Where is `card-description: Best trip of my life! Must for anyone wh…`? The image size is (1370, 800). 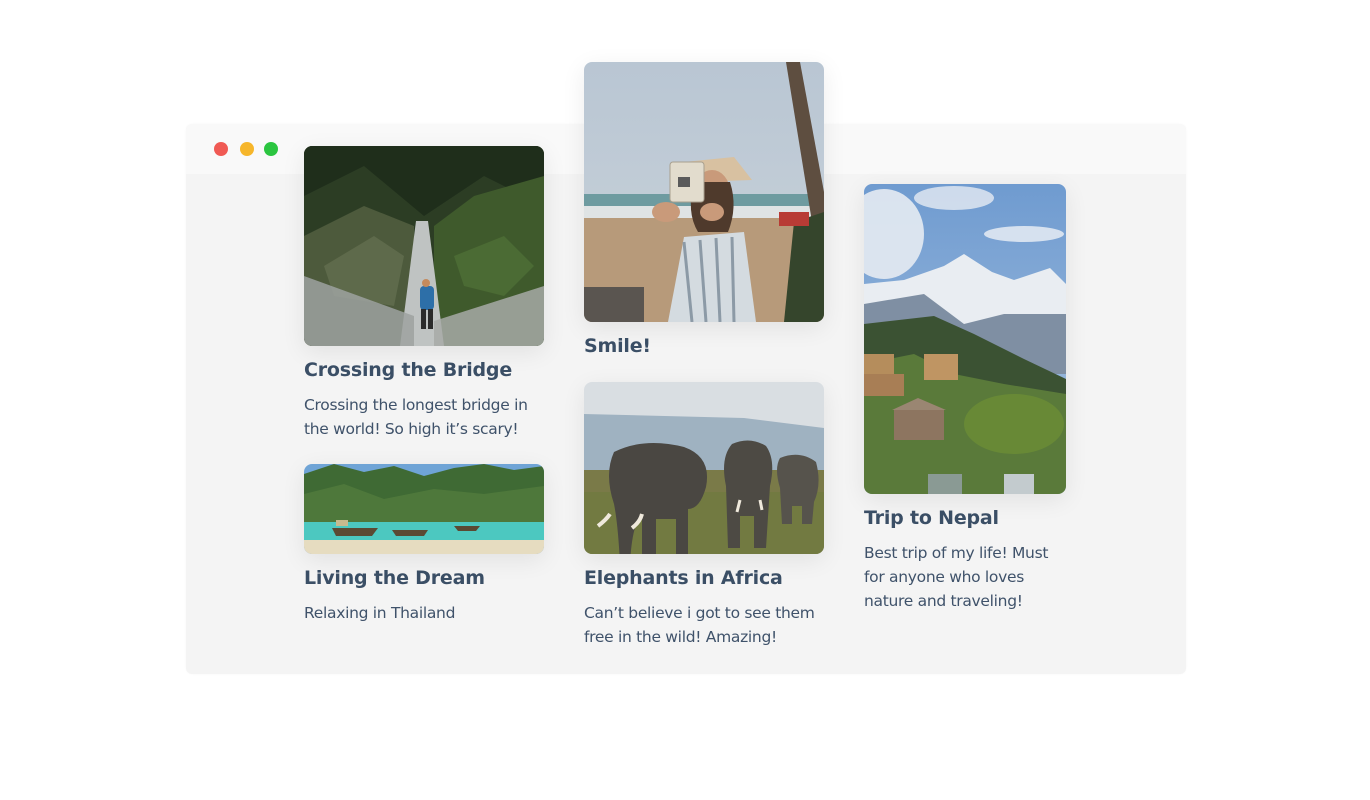
card-description: Best trip of my life! Must for anyone wh… is located at coordinates (956, 577).